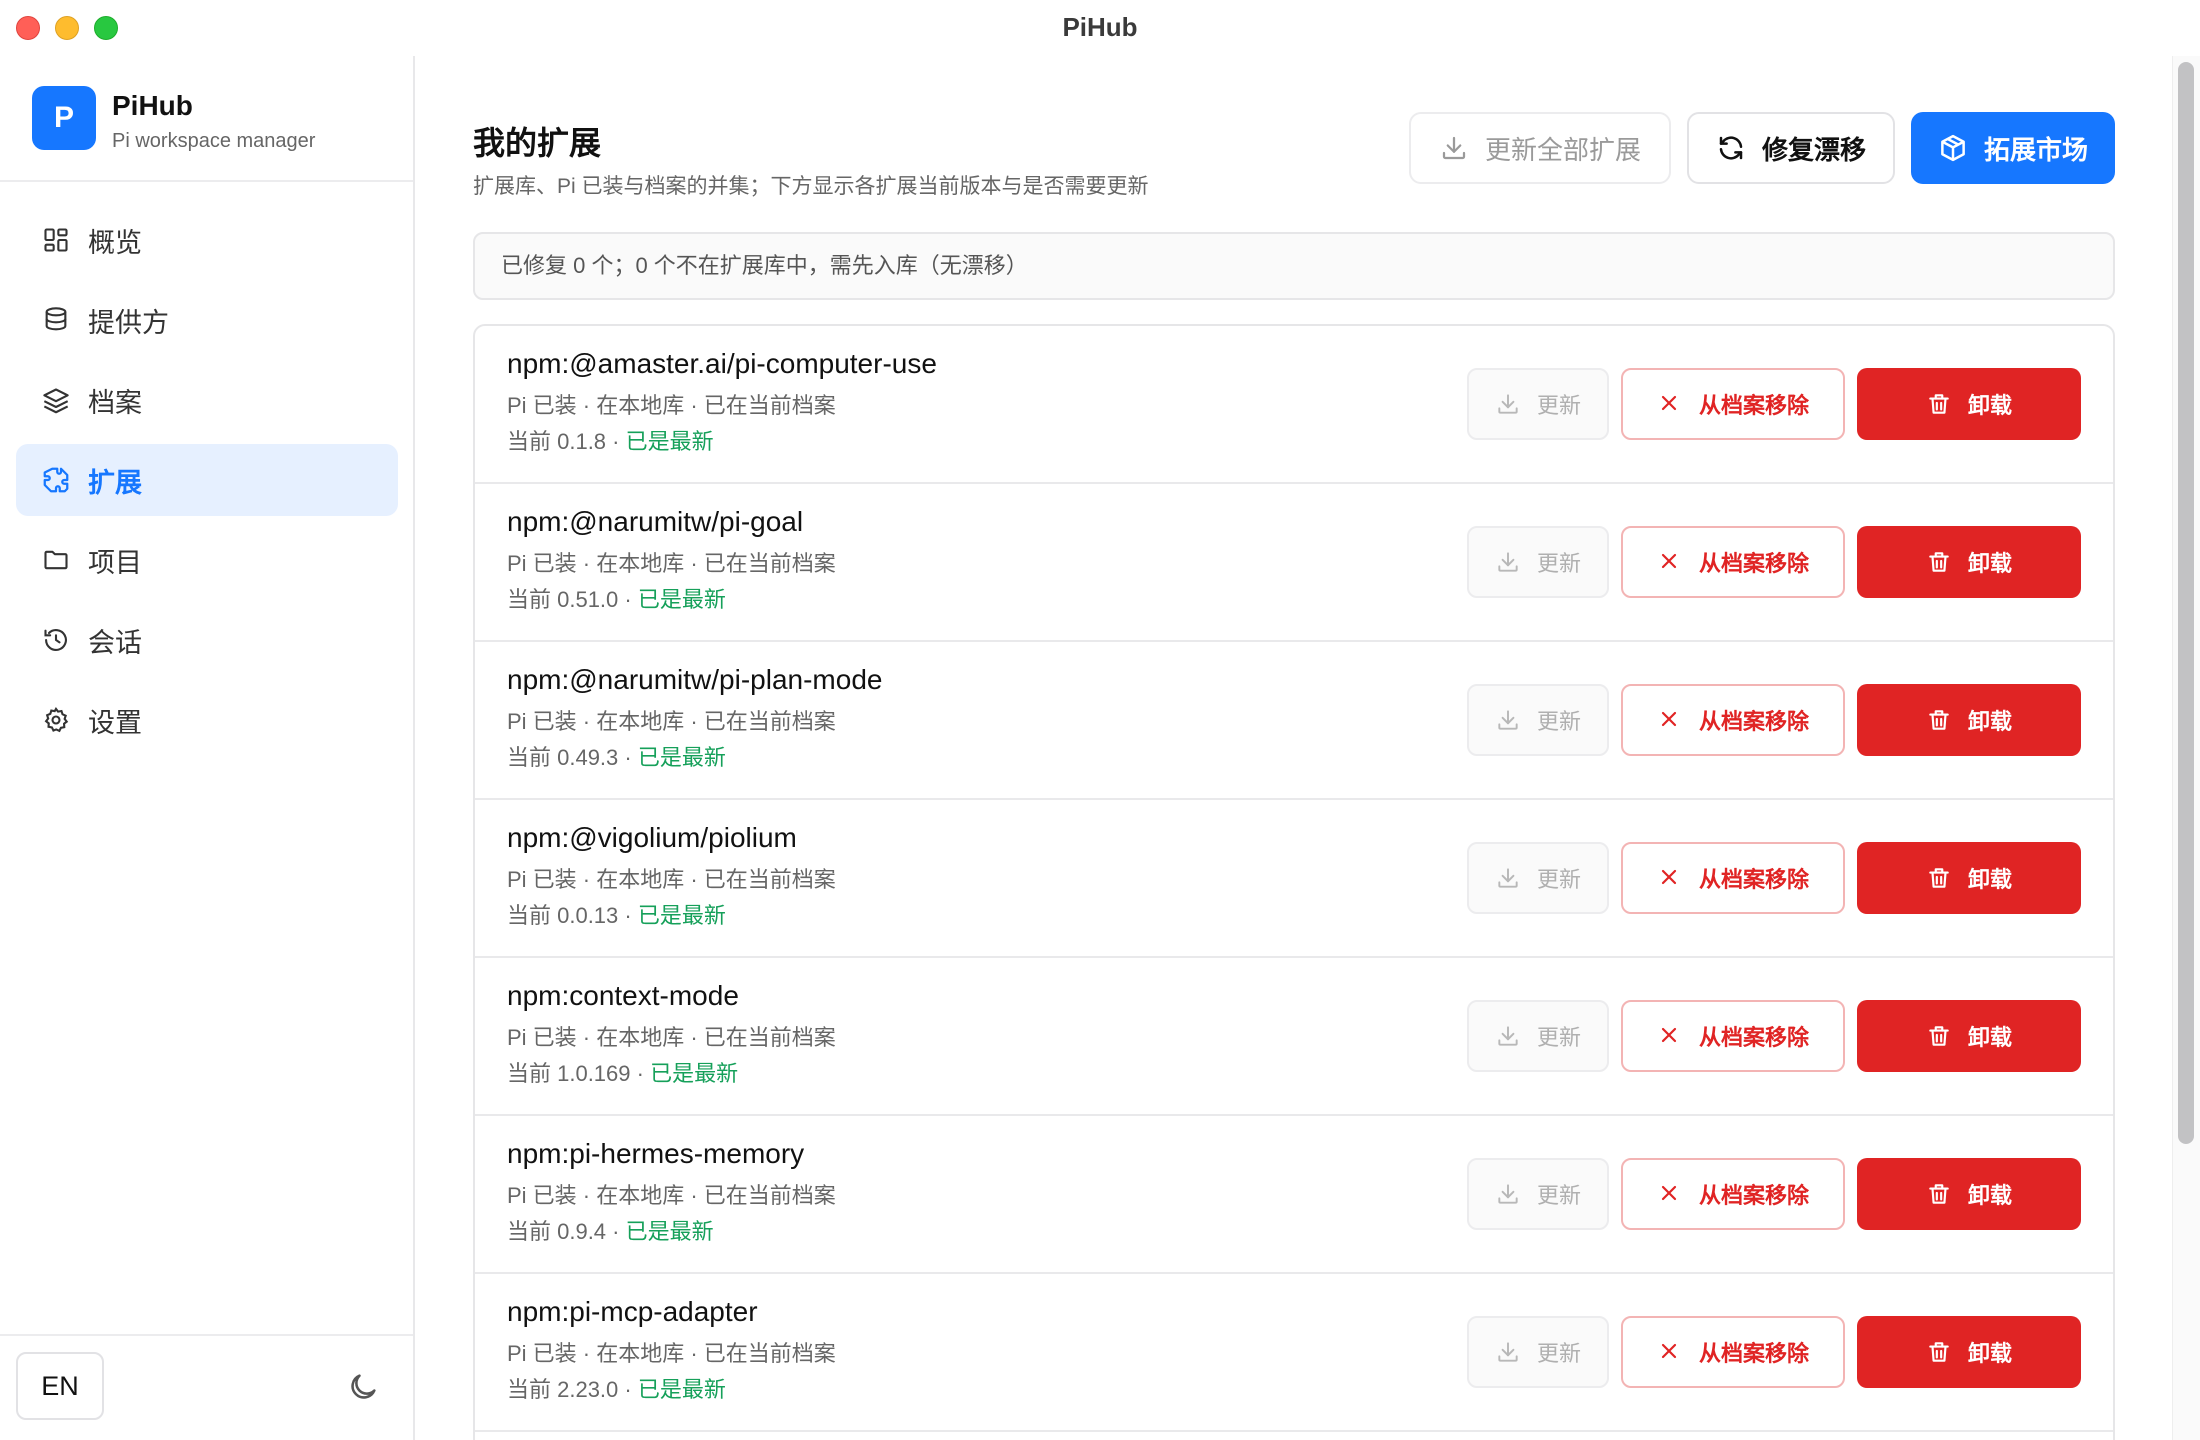 The height and width of the screenshot is (1440, 2200). I want to click on extension-name: npm:@narumitw/pi-plan-mode, so click(695, 679).